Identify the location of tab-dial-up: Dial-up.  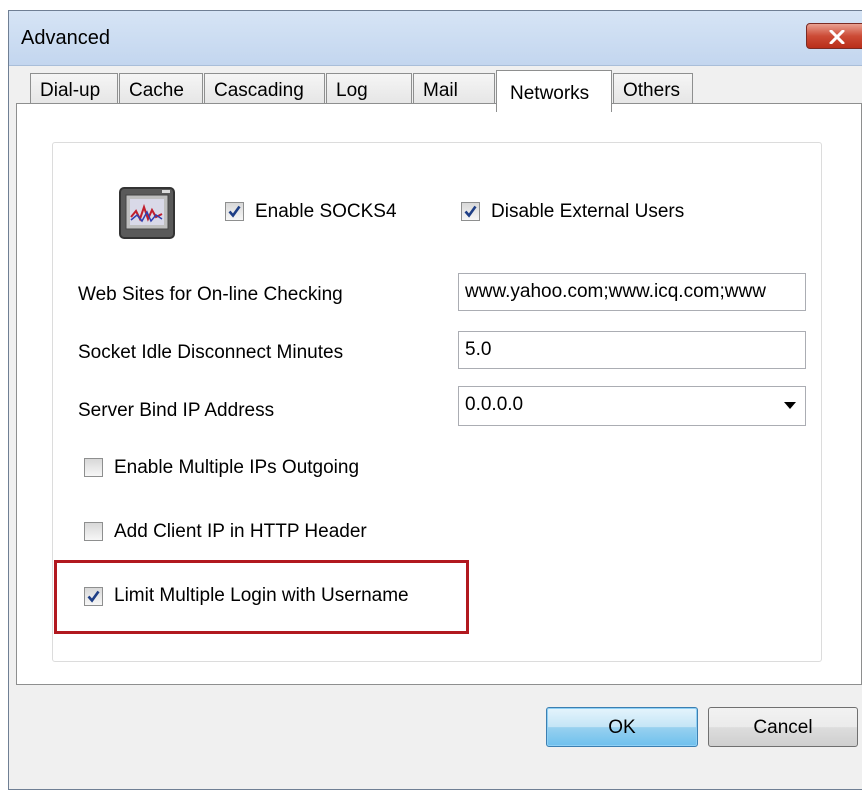
(74, 90).